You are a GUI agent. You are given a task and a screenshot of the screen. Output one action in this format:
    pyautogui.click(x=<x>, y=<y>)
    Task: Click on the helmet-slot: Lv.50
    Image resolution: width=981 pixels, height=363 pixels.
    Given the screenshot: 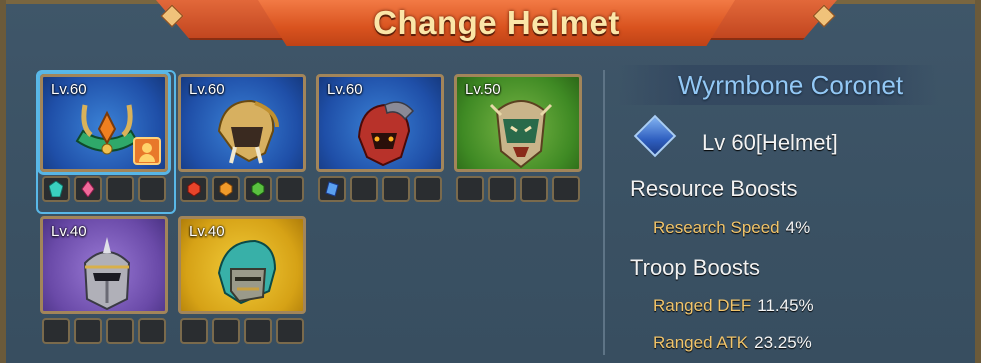 What is the action you would take?
    pyautogui.click(x=519, y=140)
    